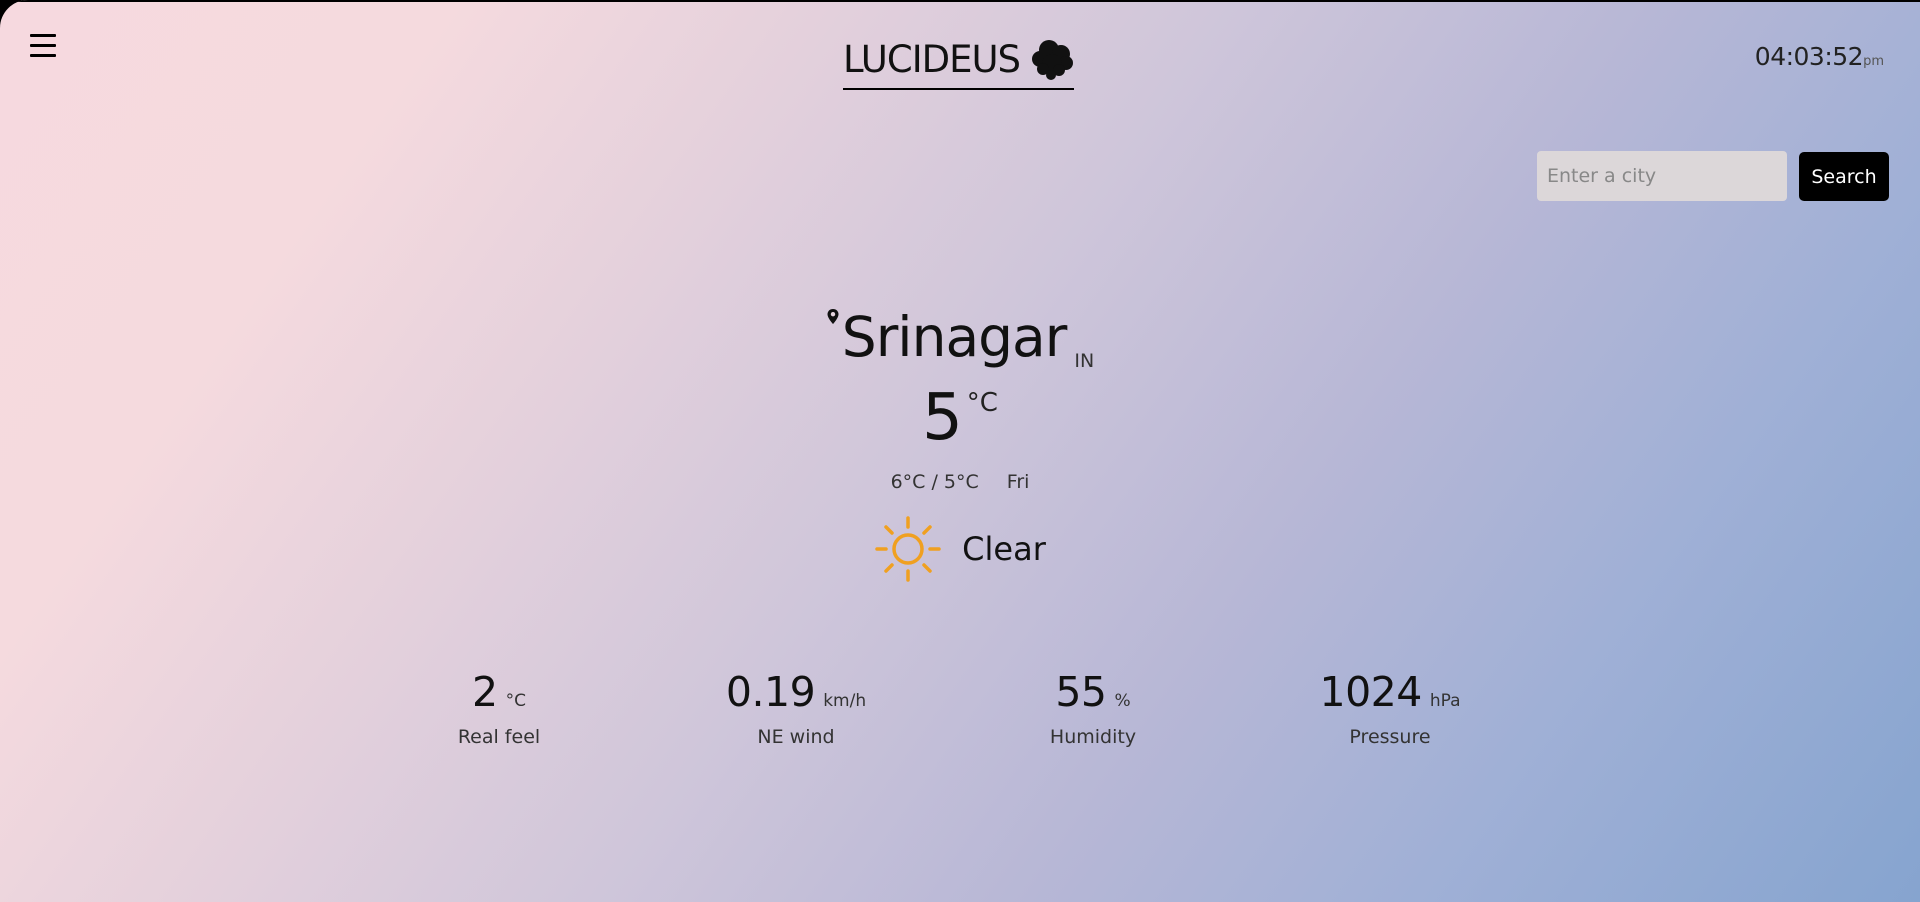 This screenshot has height=902, width=1920. I want to click on temperature-value: 5, so click(942, 418).